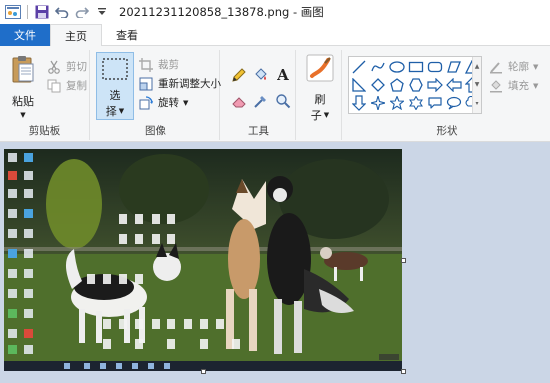 This screenshot has height=383, width=550. I want to click on down-arrow-shape-icon, so click(359, 103).